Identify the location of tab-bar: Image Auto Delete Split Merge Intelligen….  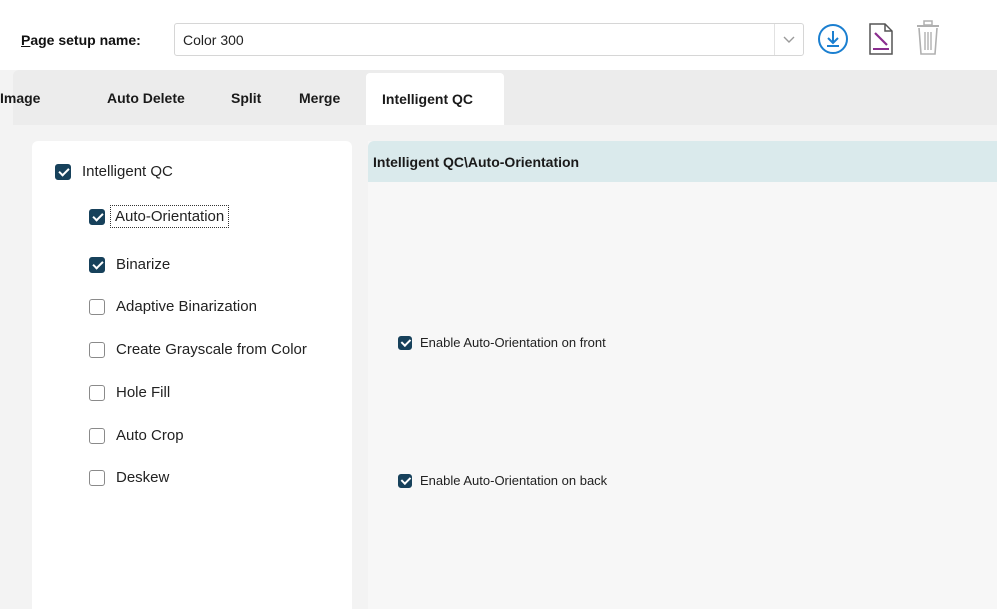
(498, 97).